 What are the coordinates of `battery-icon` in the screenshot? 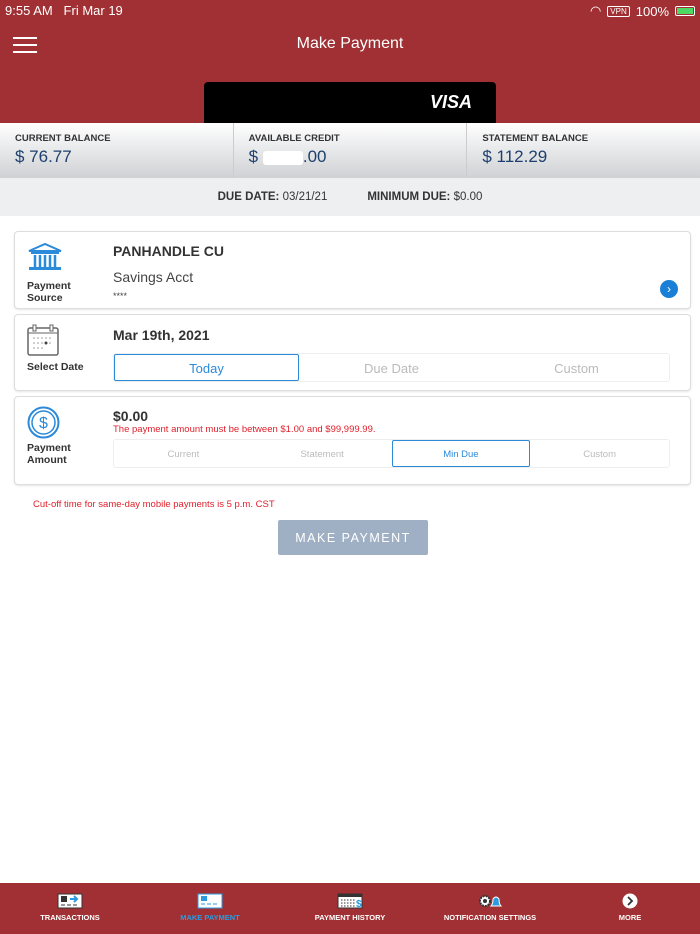 It's located at (685, 11).